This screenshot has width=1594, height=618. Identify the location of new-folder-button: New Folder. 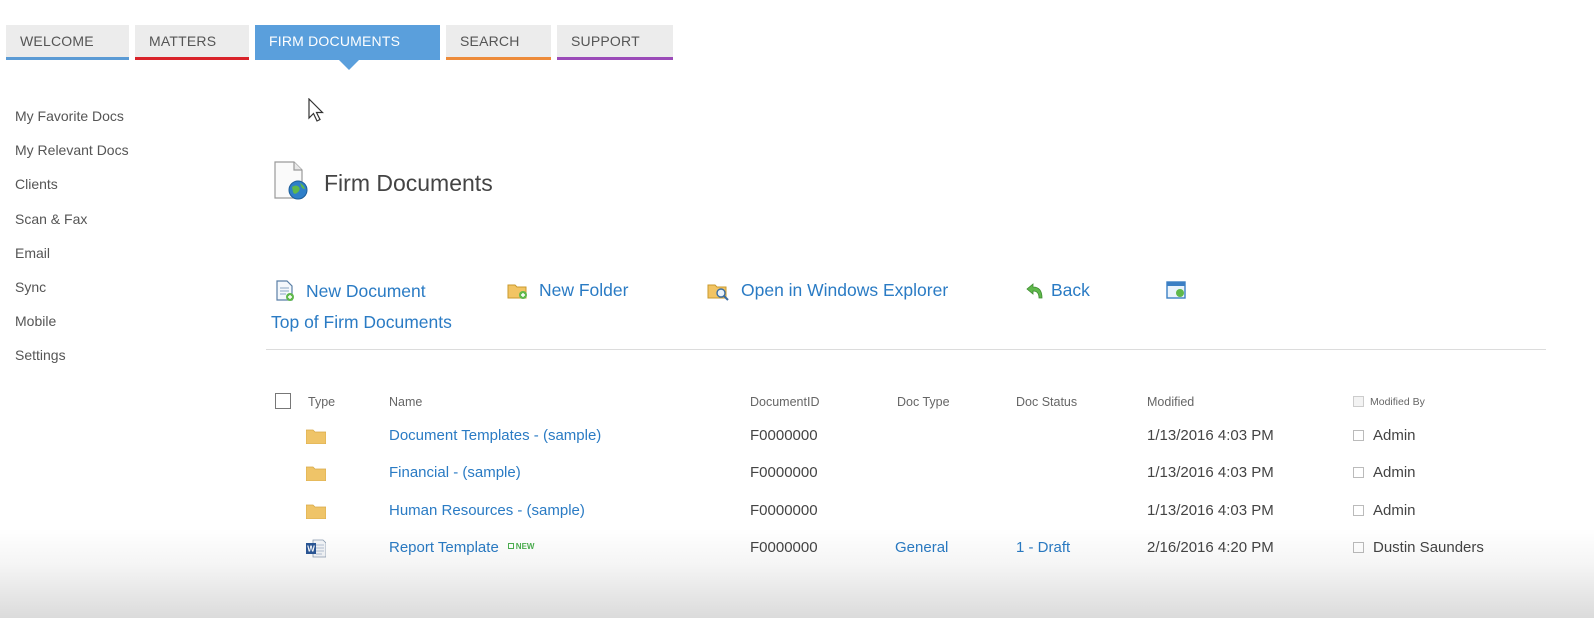
(567, 290).